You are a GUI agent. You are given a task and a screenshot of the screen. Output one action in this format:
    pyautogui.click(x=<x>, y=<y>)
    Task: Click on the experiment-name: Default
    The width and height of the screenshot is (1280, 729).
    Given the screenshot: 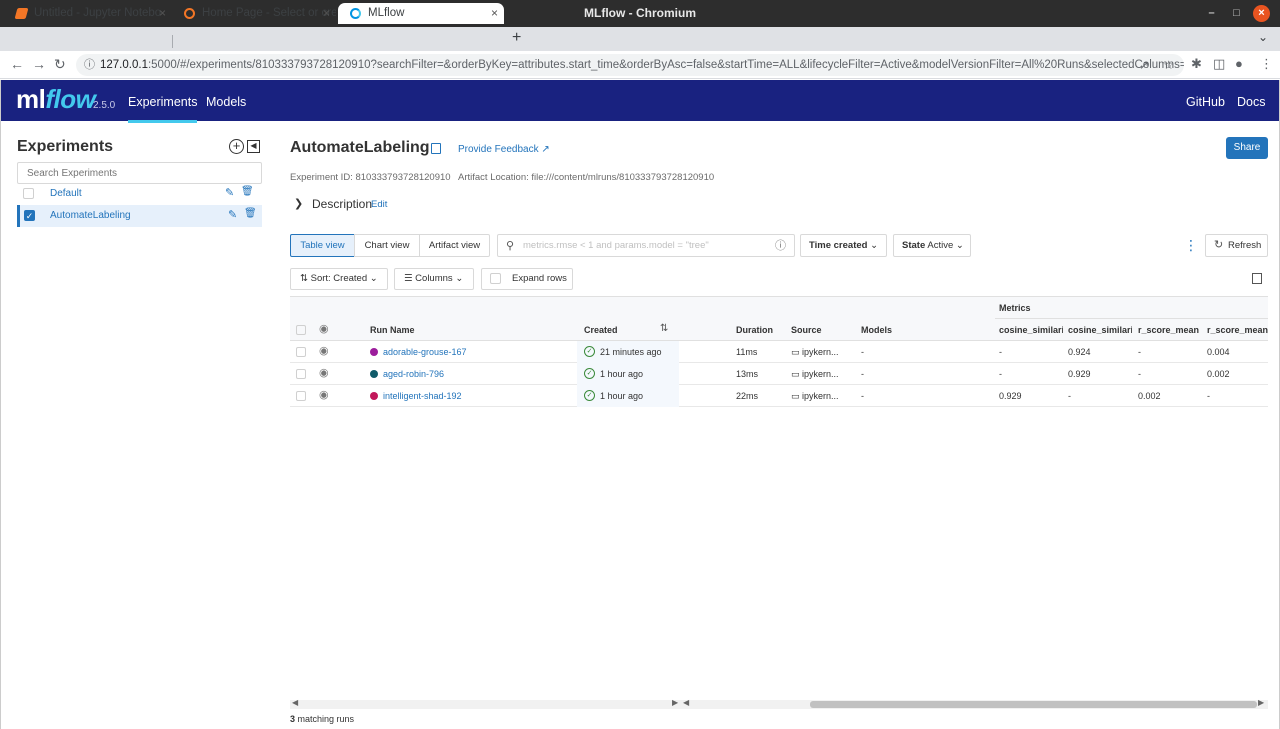 What is the action you would take?
    pyautogui.click(x=66, y=193)
    